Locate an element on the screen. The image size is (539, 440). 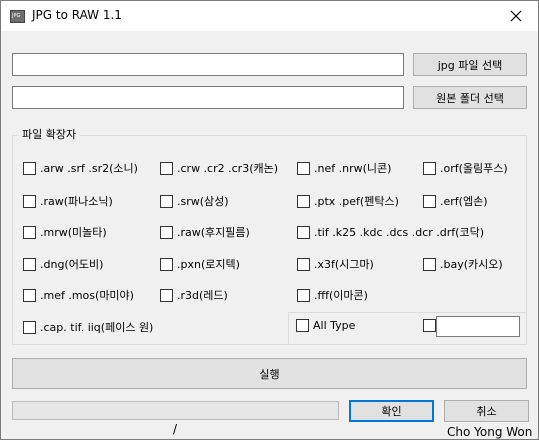
select-jpg-button: jpg 파일 선택 is located at coordinates (470, 64).